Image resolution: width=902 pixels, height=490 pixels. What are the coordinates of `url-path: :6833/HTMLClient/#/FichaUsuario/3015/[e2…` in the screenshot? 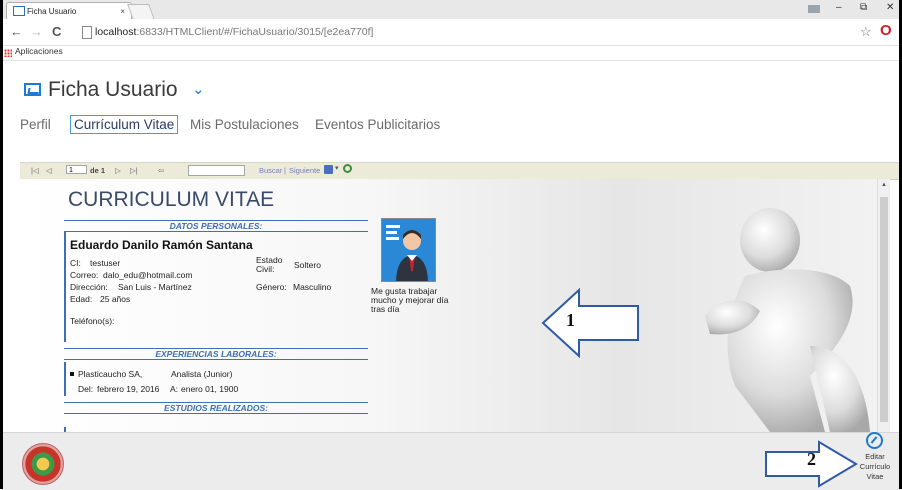 It's located at (255, 32).